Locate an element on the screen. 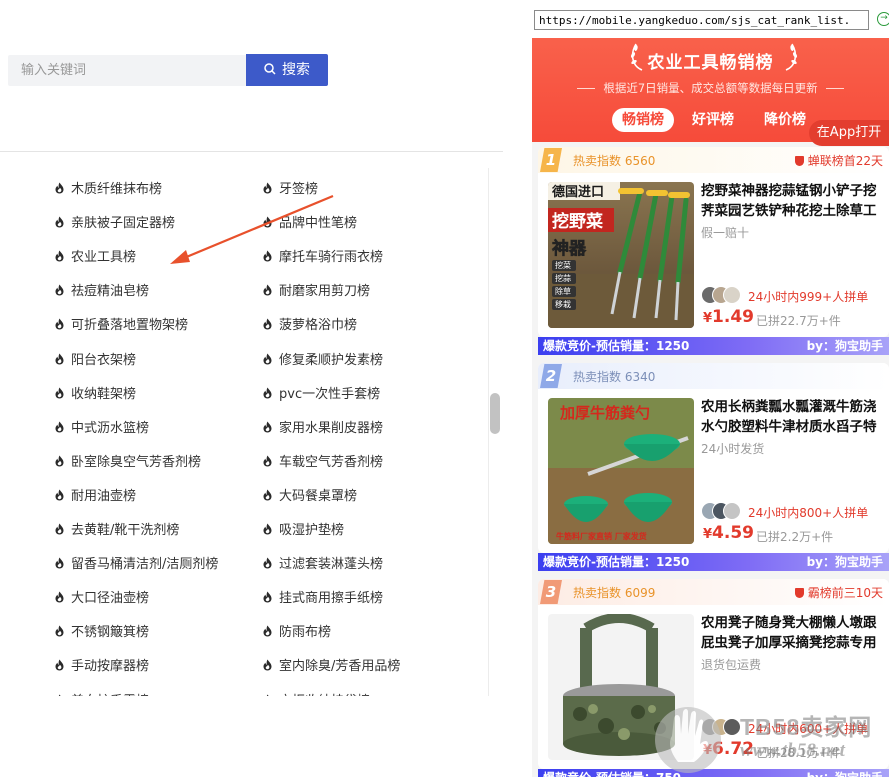 This screenshot has height=777, width=889. rank-list-label: 祛痘精油皂榜 is located at coordinates (110, 292).